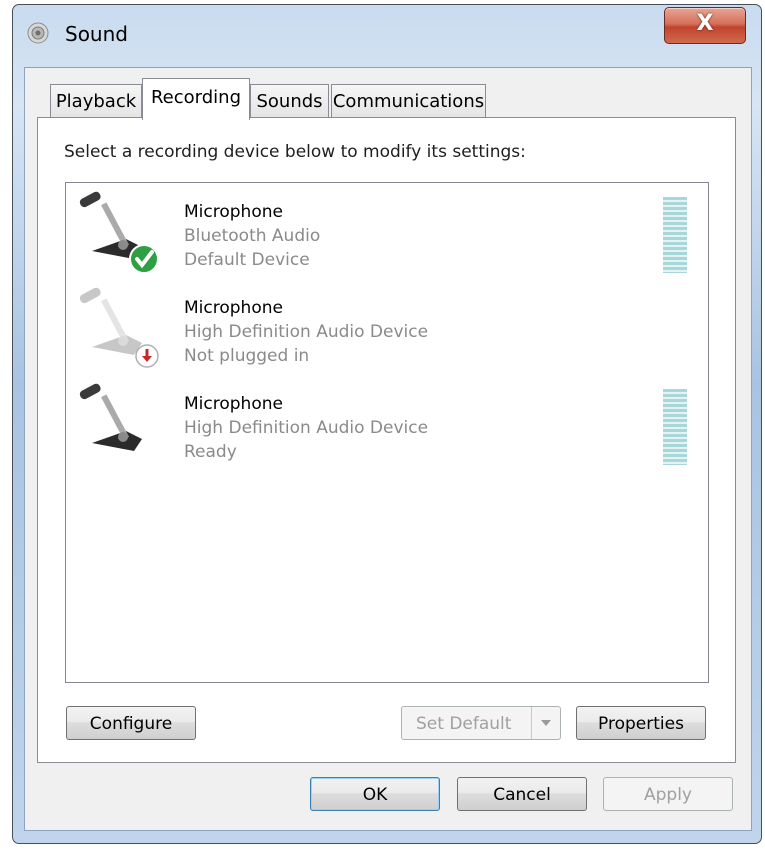 The height and width of the screenshot is (850, 765). What do you see at coordinates (247, 356) in the screenshot?
I see `device-status: Not plugged in` at bounding box center [247, 356].